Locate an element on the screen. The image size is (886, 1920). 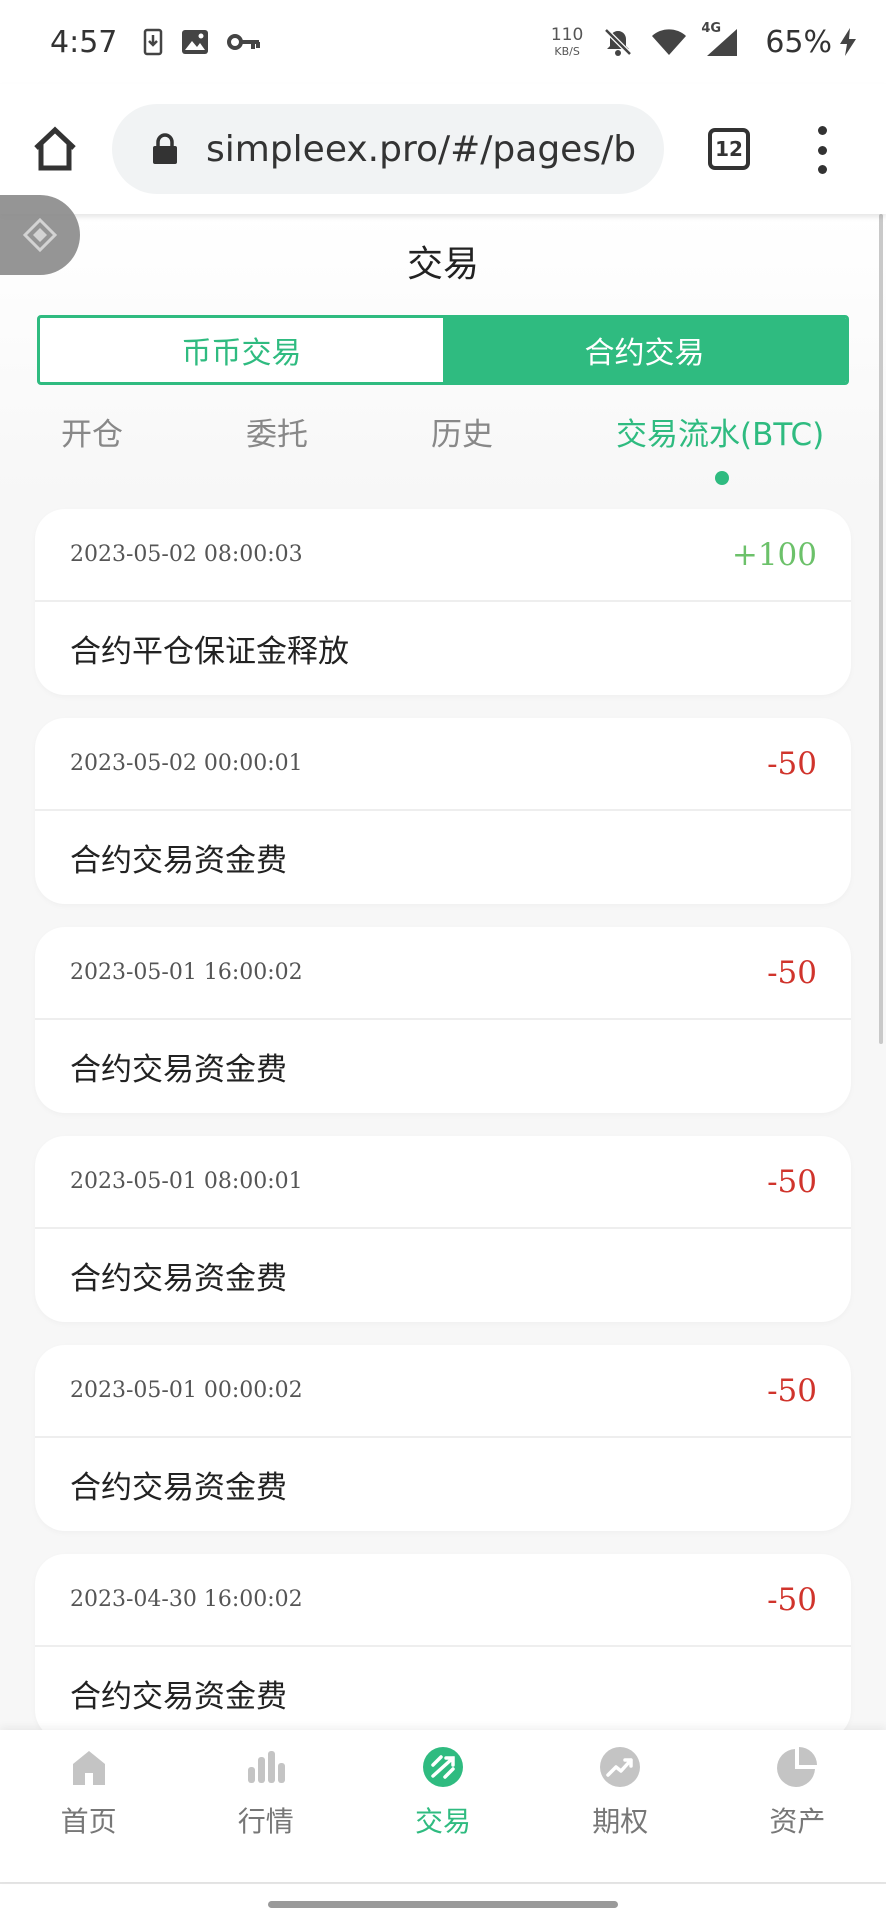
home-button is located at coordinates (55, 149).